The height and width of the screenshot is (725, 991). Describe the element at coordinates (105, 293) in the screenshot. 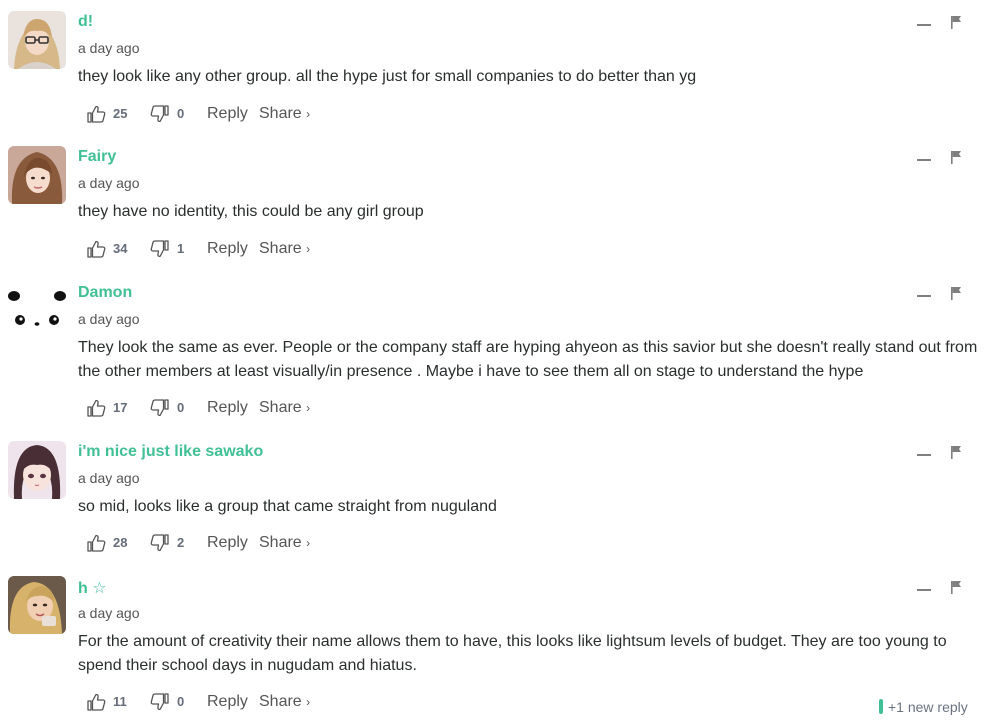

I see `comment-author: Damon` at that location.